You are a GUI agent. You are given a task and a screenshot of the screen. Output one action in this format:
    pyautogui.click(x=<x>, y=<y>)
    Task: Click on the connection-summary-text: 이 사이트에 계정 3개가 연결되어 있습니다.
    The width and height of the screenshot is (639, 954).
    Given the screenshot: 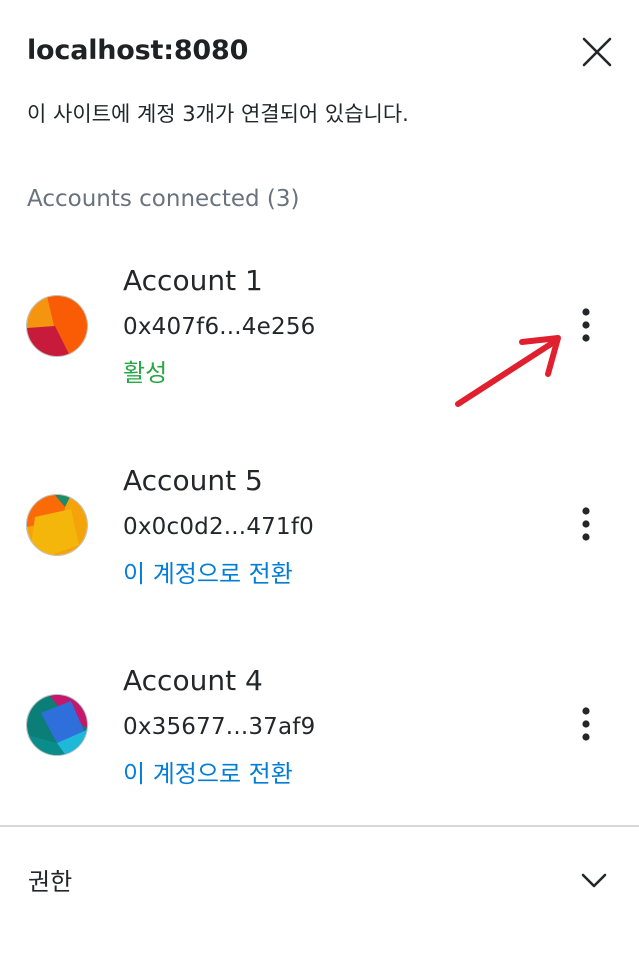 What is the action you would take?
    pyautogui.click(x=218, y=114)
    